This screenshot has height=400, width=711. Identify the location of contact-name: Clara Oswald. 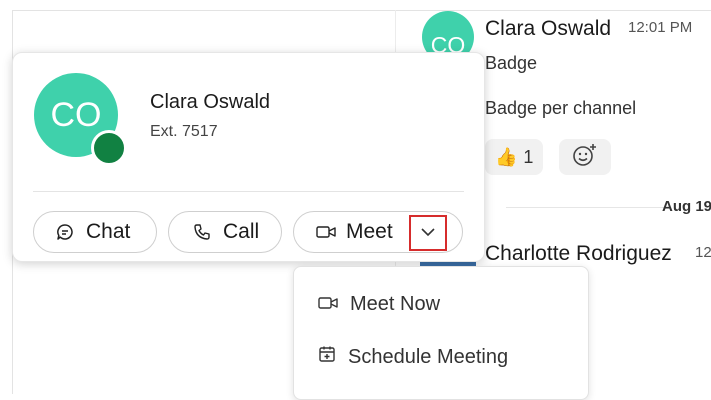
(210, 102).